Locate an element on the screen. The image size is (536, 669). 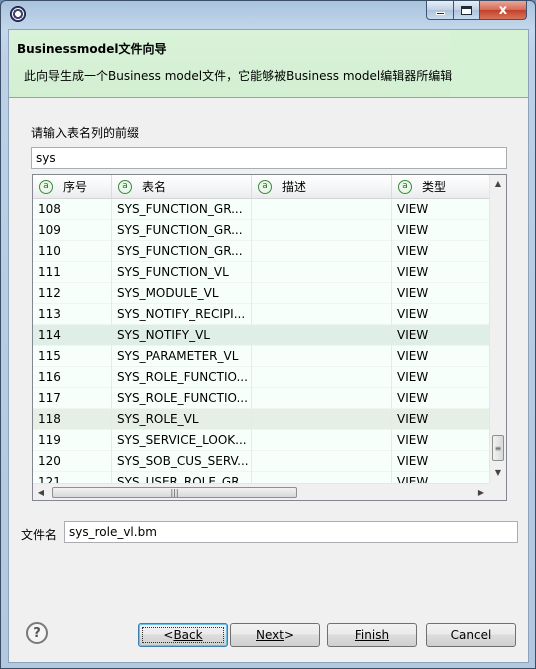
next-button: Next > is located at coordinates (275, 635).